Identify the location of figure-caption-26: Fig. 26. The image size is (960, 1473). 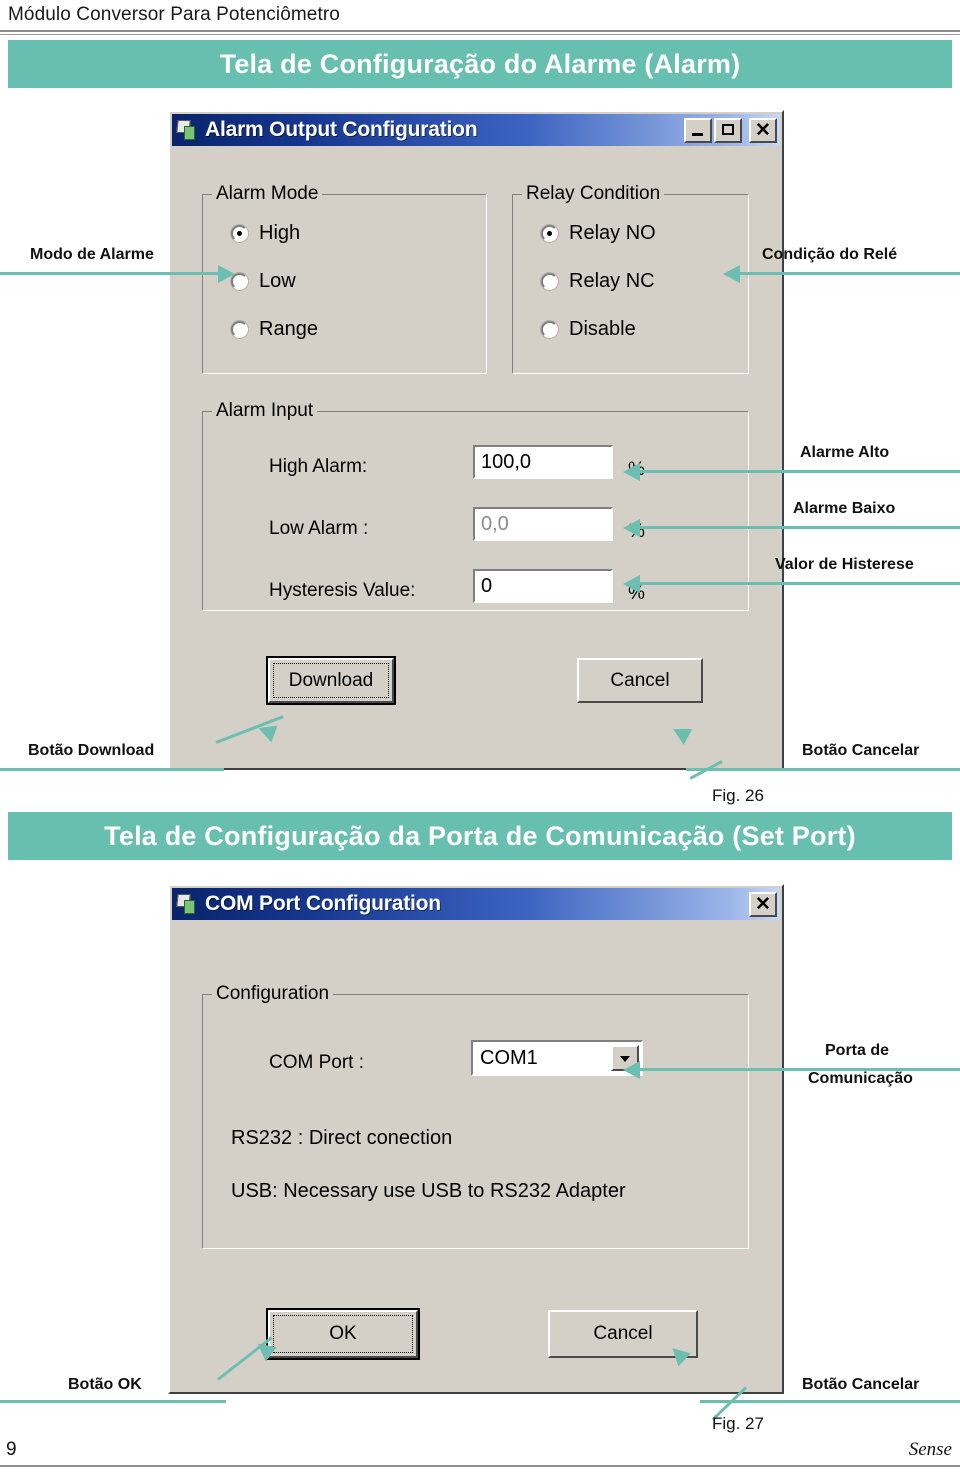
(738, 795).